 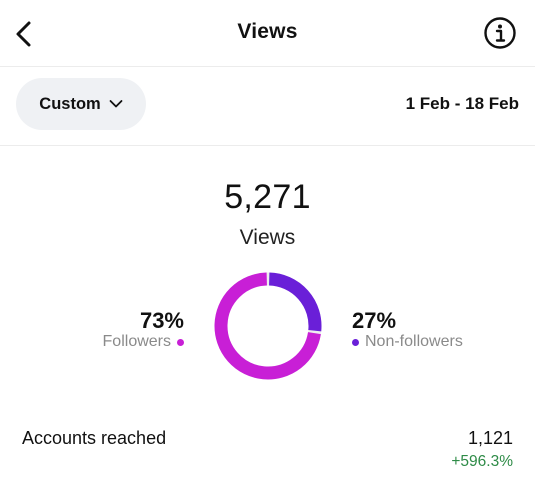 I want to click on followers-legend: Followers, so click(x=143, y=342).